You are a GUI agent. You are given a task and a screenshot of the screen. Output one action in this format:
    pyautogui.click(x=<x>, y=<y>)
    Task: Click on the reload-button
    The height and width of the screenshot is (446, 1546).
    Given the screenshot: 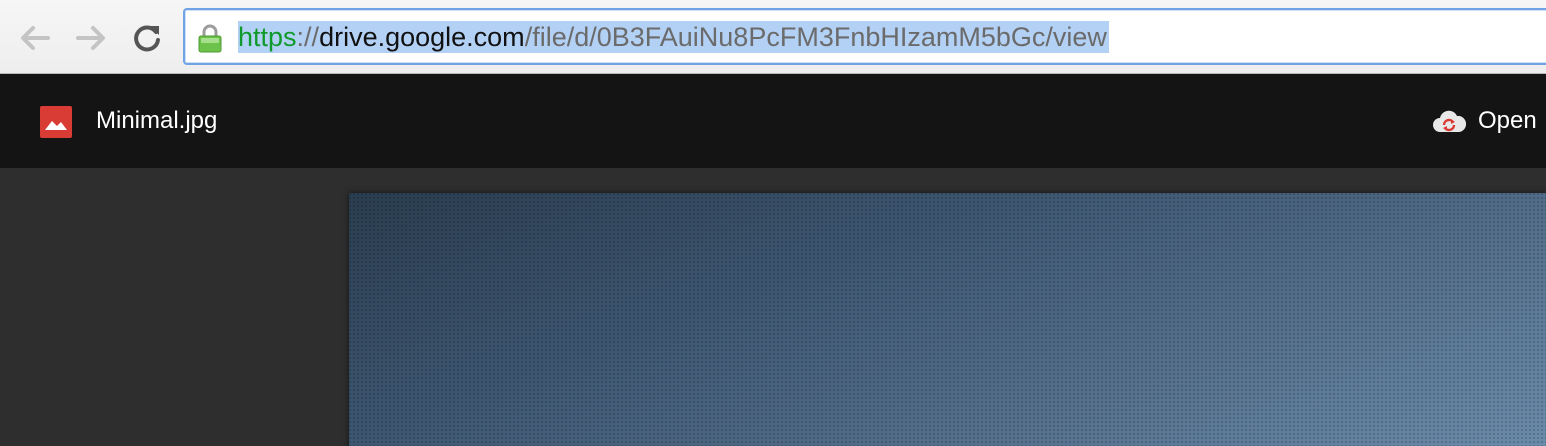 What is the action you would take?
    pyautogui.click(x=147, y=38)
    